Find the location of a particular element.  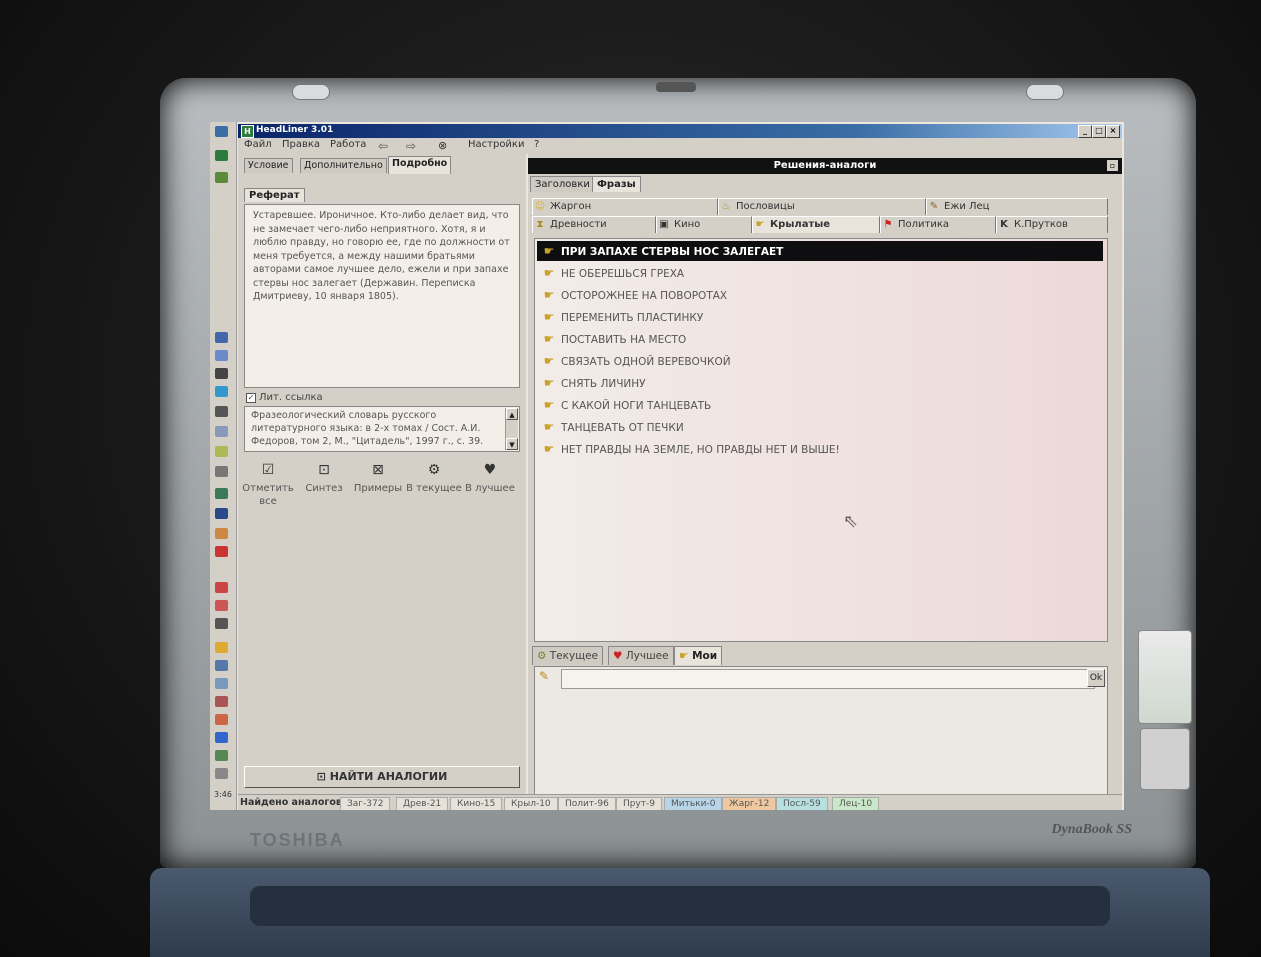

minimize-button: _ is located at coordinates (1085, 131).